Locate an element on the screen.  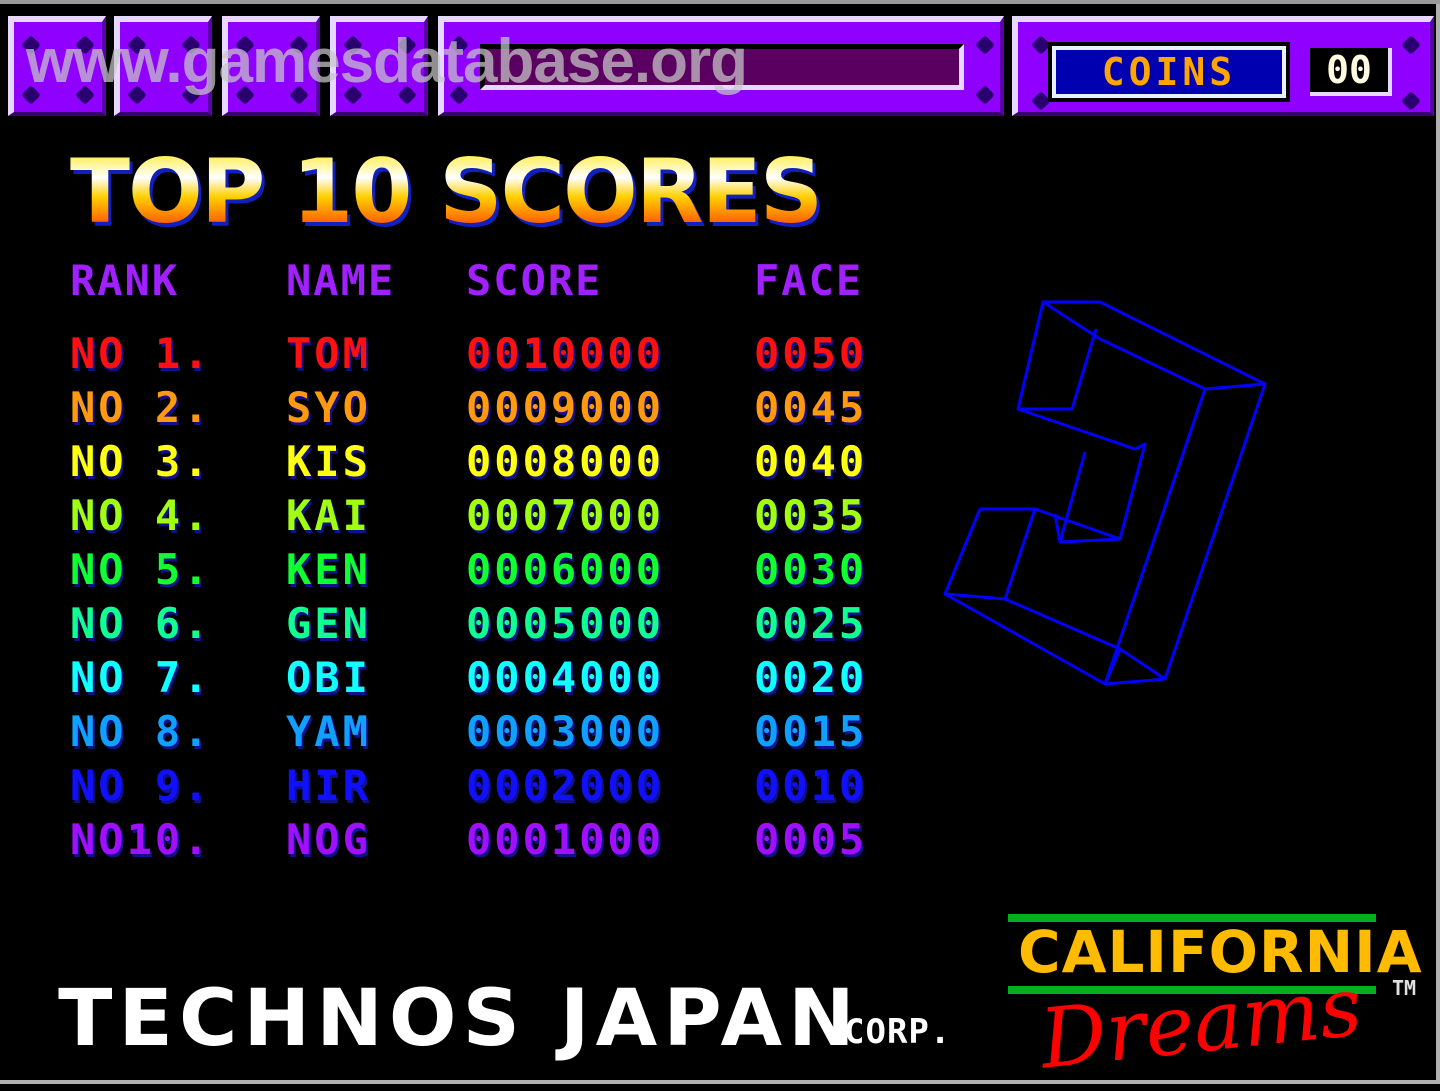
wireframe-block-icon is located at coordinates (1105, 493).